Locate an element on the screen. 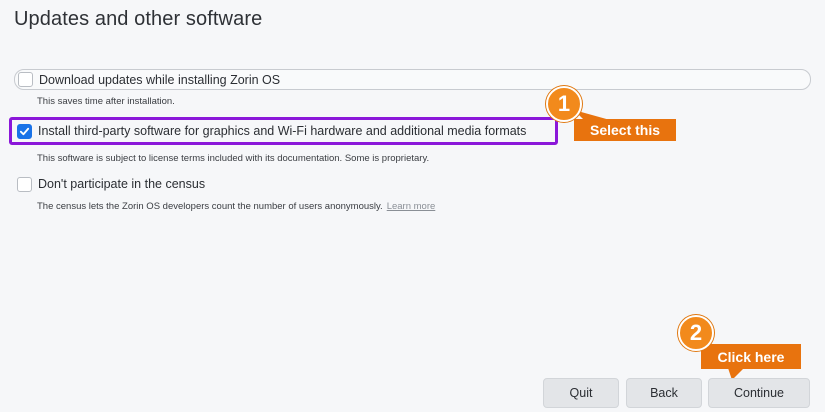 Image resolution: width=825 pixels, height=412 pixels. download-updates-description: This saves time after installation. is located at coordinates (106, 101).